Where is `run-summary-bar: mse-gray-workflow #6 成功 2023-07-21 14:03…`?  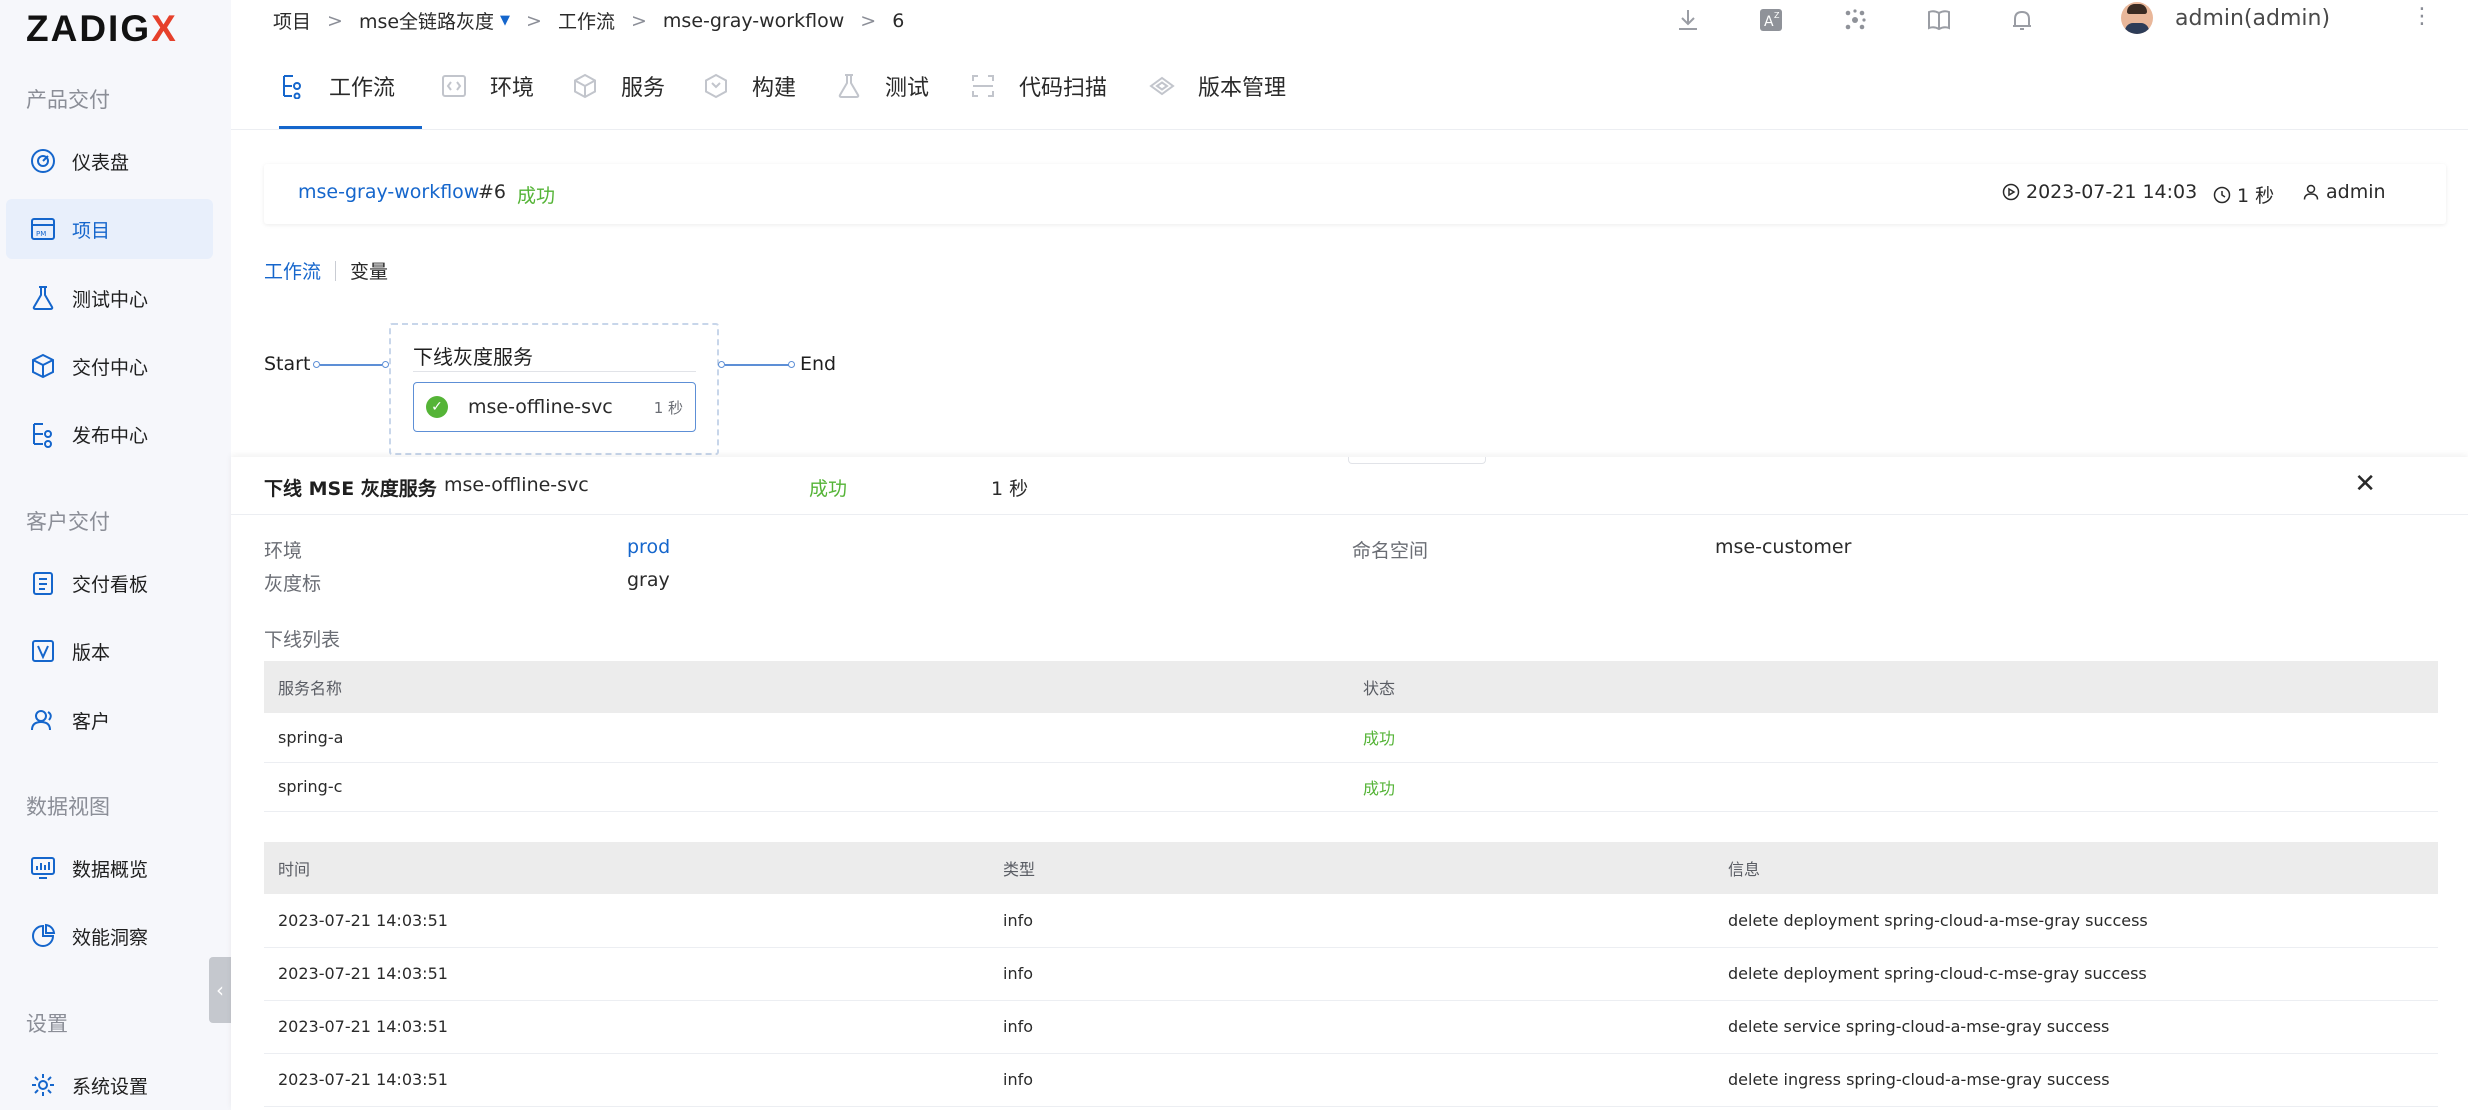
run-summary-bar: mse-gray-workflow #6 成功 2023-07-21 14:03… is located at coordinates (1355, 194).